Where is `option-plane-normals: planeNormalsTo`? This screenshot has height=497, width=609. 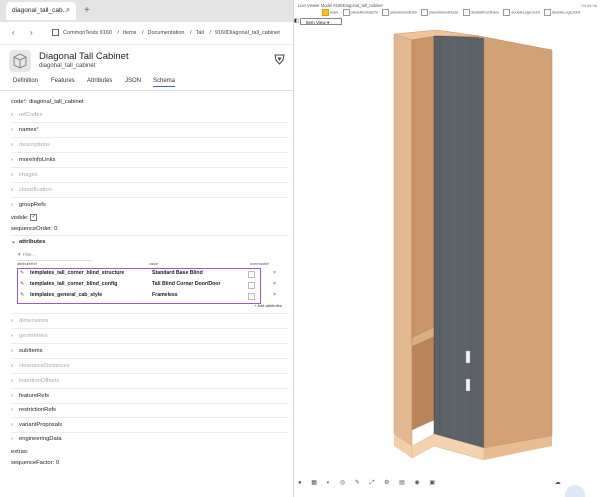
option-plane-normals: planeNormalsTo is located at coordinates (360, 12).